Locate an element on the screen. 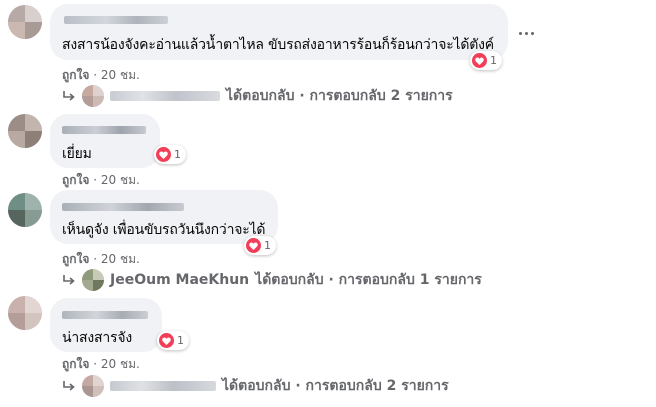 This screenshot has width=656, height=407. reply-summary: ได้ตอบกลับ · การตอบกลับ 1 รายการ is located at coordinates (368, 280).